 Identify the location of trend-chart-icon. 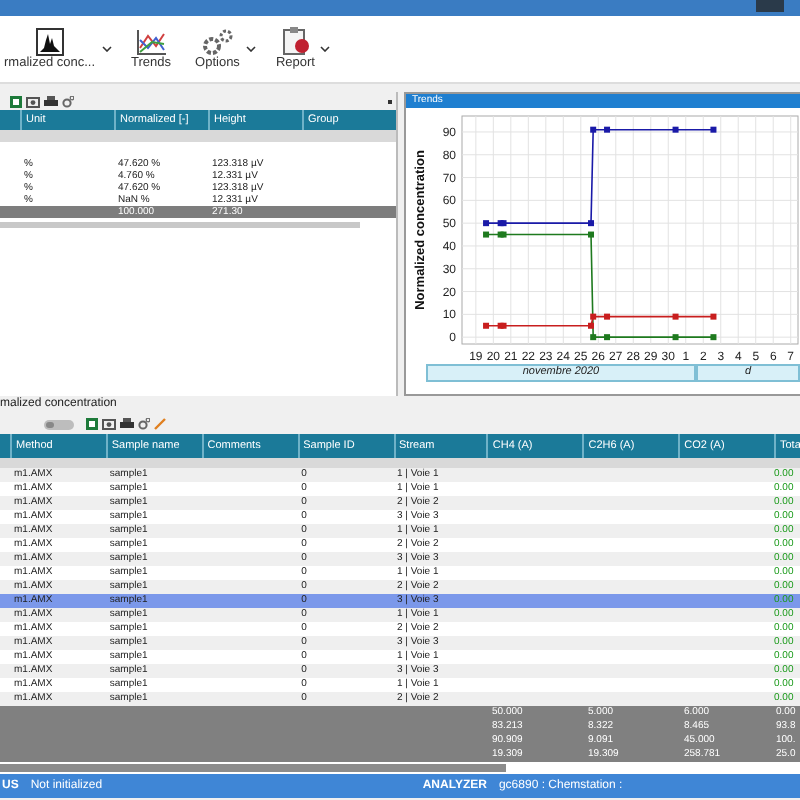
(151, 41).